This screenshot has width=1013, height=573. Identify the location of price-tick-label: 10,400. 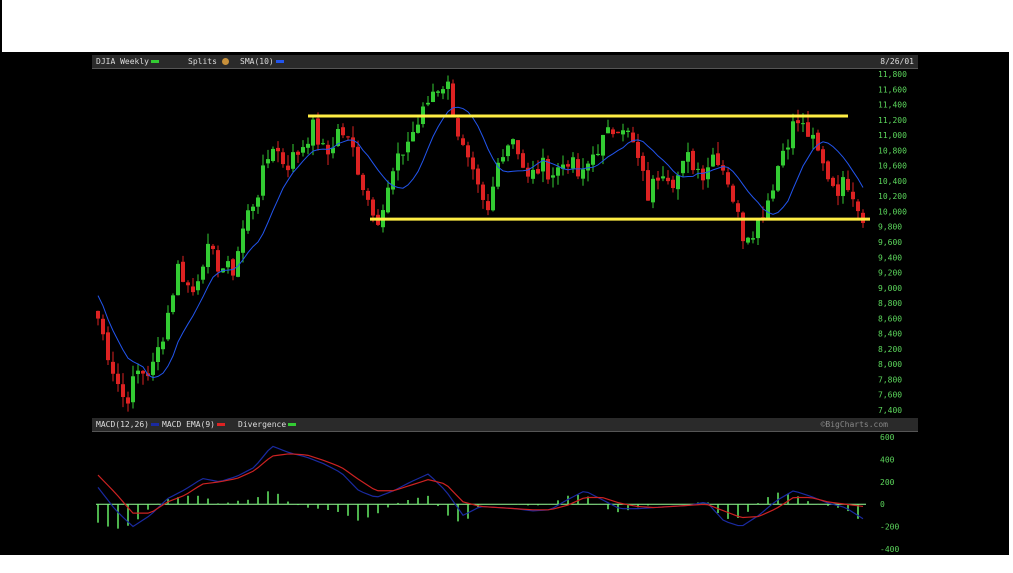
(892, 181).